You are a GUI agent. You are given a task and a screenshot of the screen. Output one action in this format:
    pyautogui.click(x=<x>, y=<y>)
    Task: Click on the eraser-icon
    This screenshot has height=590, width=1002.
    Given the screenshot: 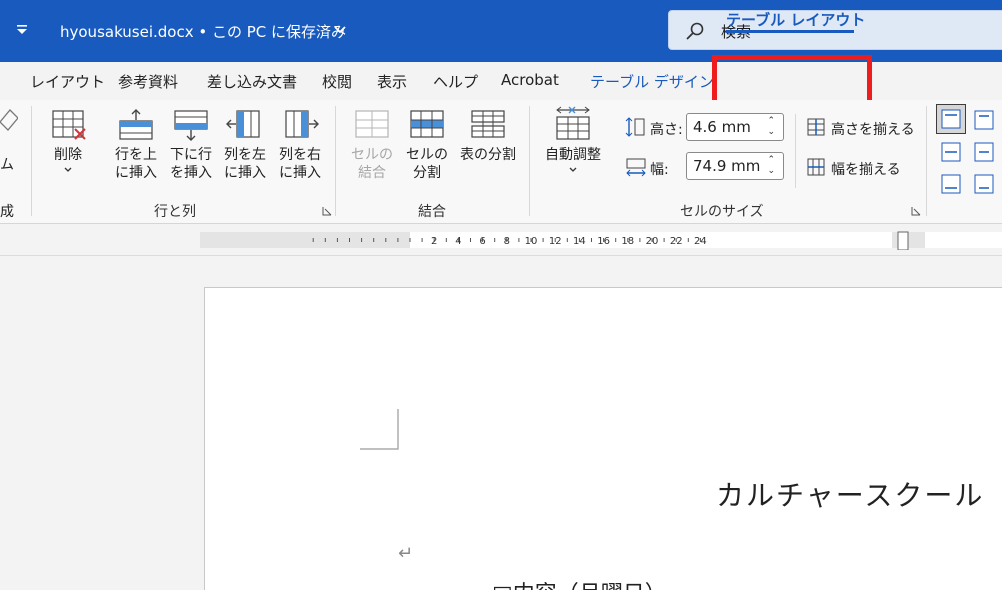 What is the action you would take?
    pyautogui.click(x=9, y=121)
    